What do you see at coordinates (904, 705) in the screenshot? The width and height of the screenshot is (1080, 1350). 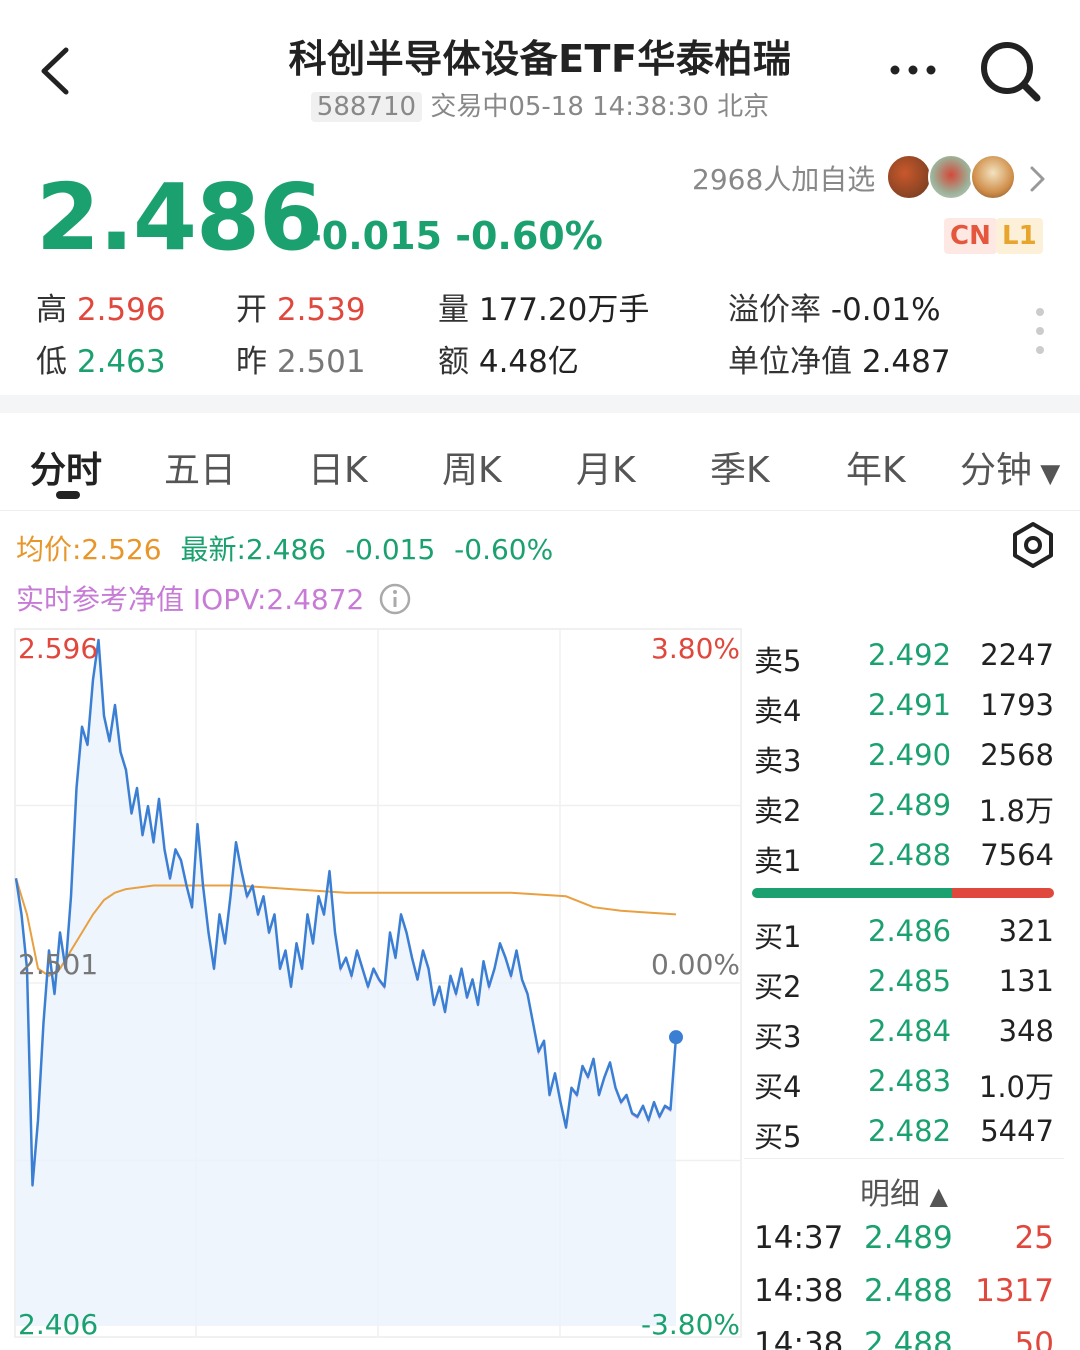 I see `ask-row: 卖4 2.491 1793` at bounding box center [904, 705].